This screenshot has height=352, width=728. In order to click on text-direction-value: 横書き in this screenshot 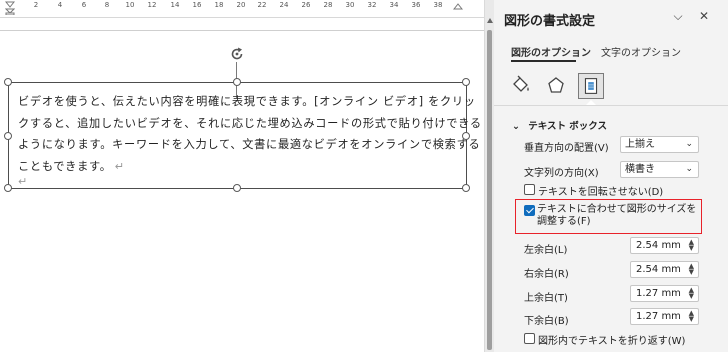, I will do `click(640, 169)`.